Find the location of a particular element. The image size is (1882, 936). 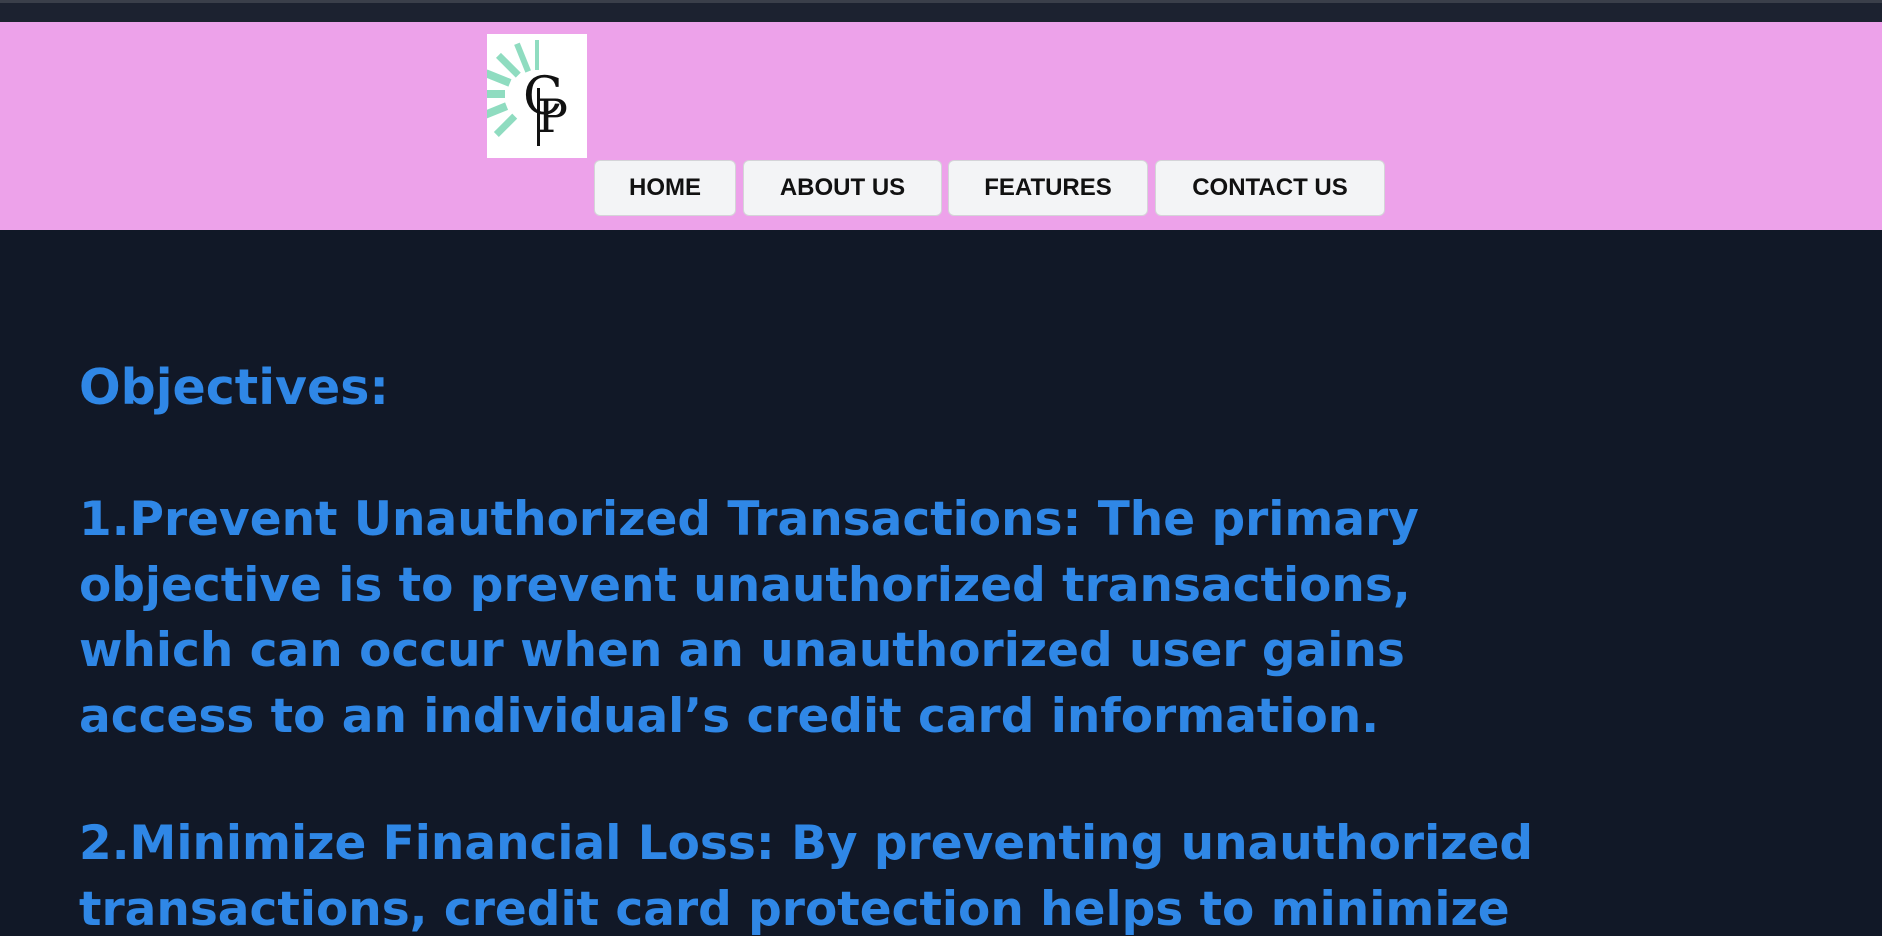

logo-mark-icon: C P is located at coordinates (527, 93).